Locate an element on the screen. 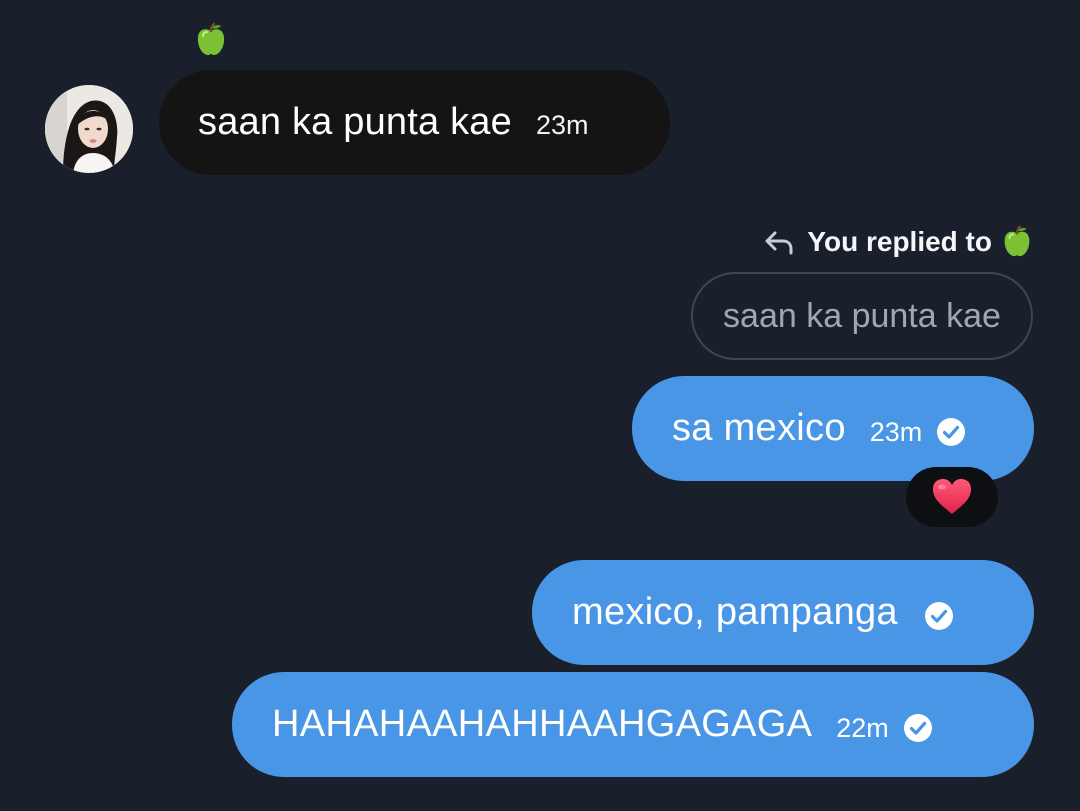 This screenshot has width=1080, height=811. outgoing-message-bubble: mexico, pampanga is located at coordinates (783, 612).